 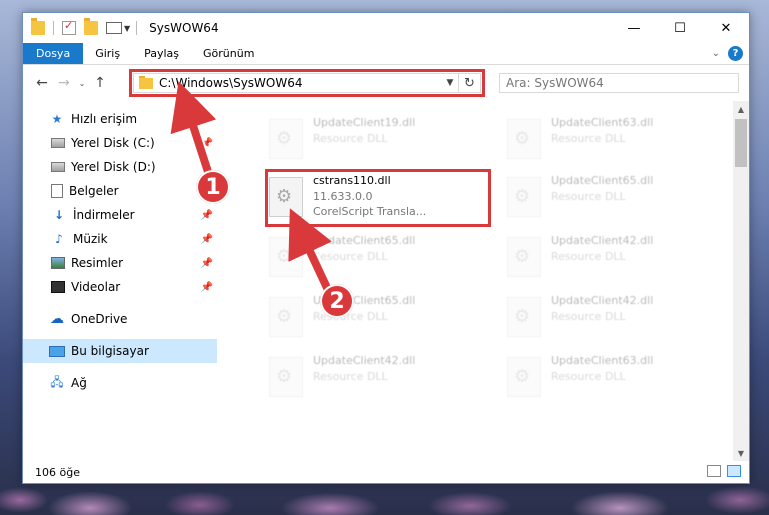 What do you see at coordinates (120, 239) in the screenshot?
I see `sidebar-item-music: ♪ Müzik 📌` at bounding box center [120, 239].